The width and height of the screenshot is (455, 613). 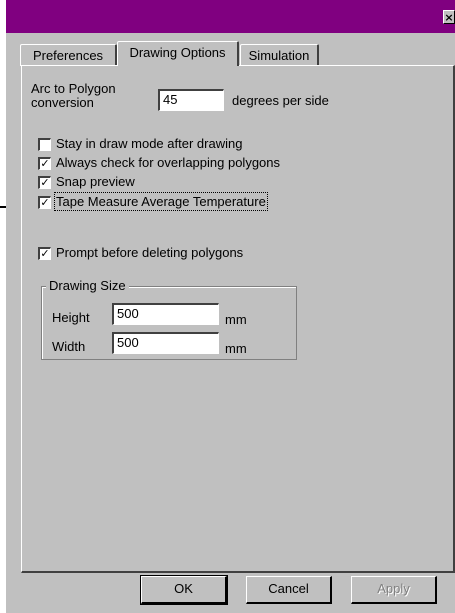 What do you see at coordinates (71, 317) in the screenshot?
I see `height-label: Height` at bounding box center [71, 317].